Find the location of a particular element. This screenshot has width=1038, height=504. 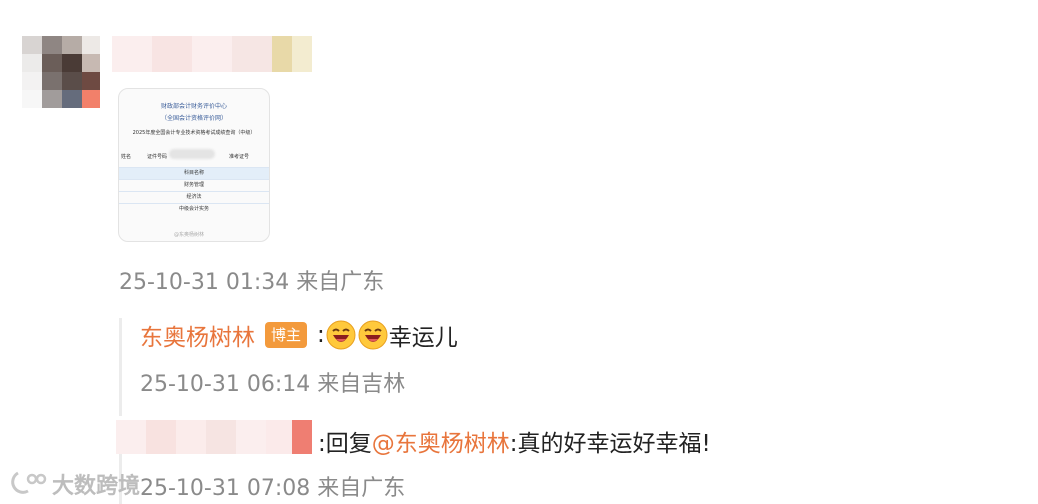

username-blurred is located at coordinates (212, 54).